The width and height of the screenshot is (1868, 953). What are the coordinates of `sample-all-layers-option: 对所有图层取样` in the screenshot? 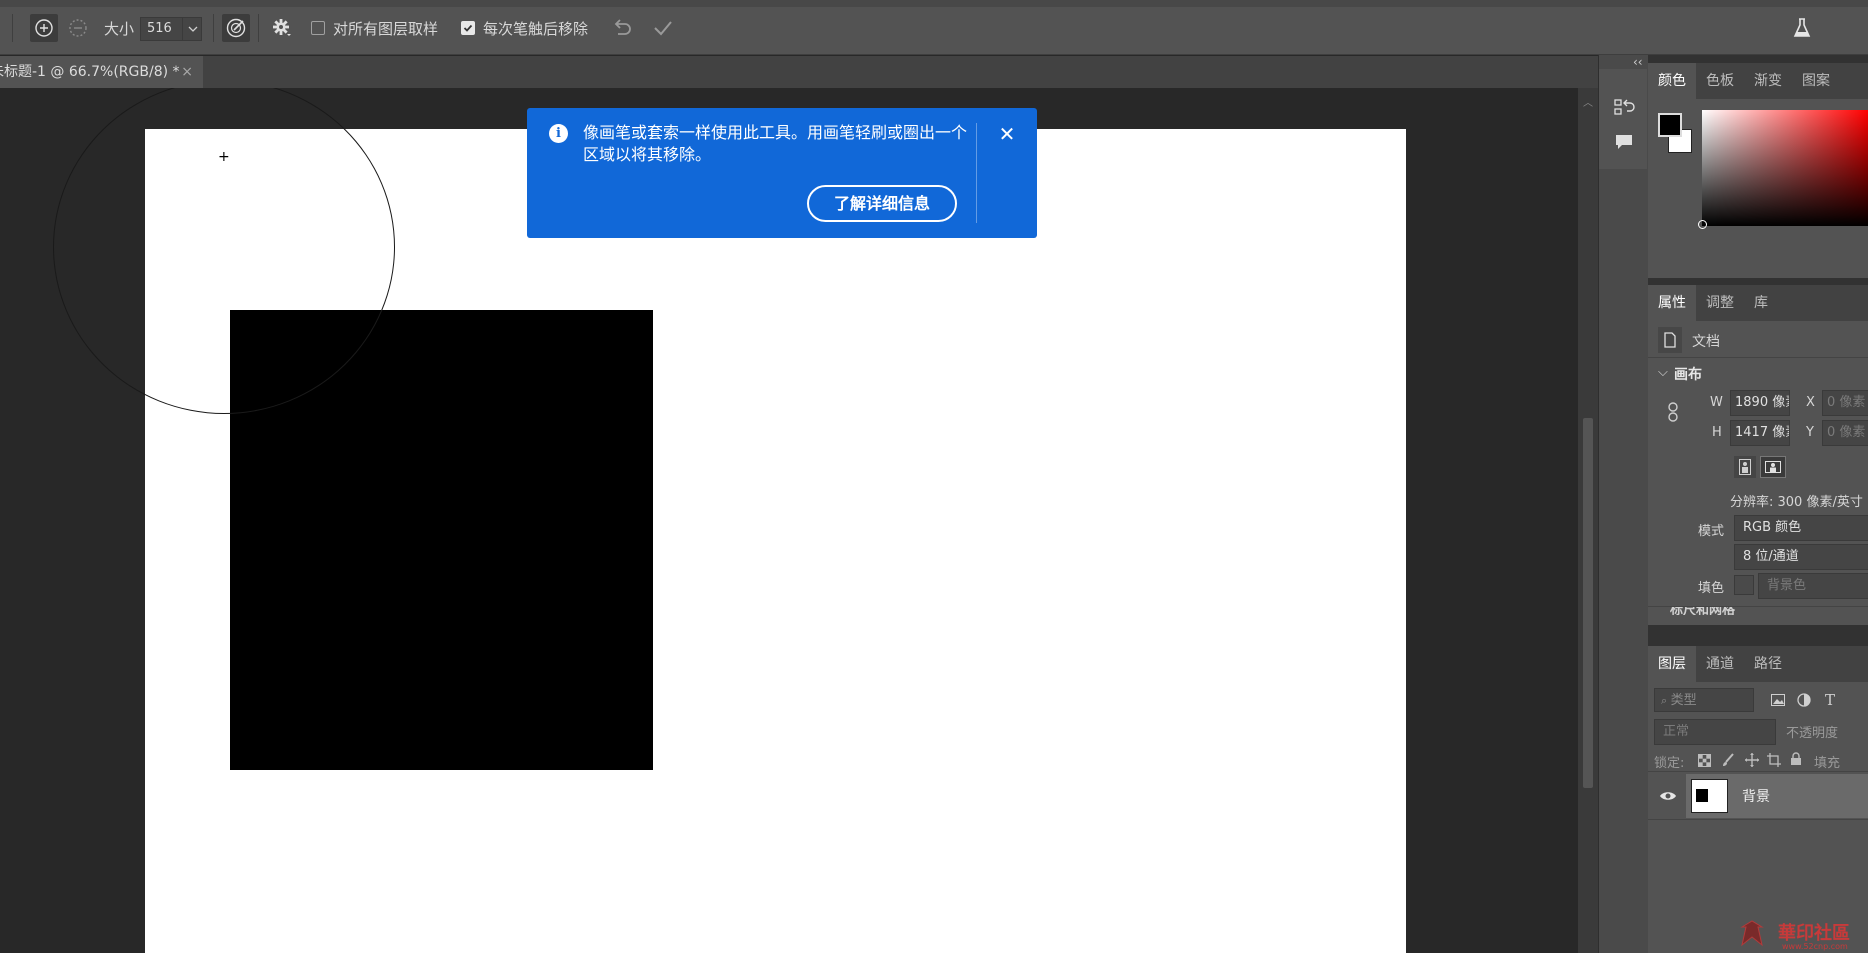 It's located at (374, 28).